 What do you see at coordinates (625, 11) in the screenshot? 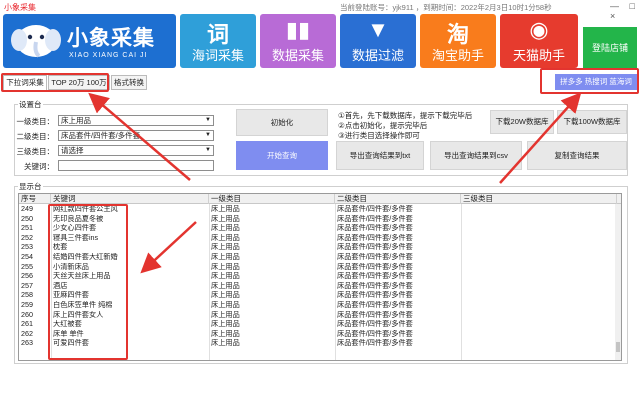
I see `window-controls: — □ ×` at bounding box center [625, 11].